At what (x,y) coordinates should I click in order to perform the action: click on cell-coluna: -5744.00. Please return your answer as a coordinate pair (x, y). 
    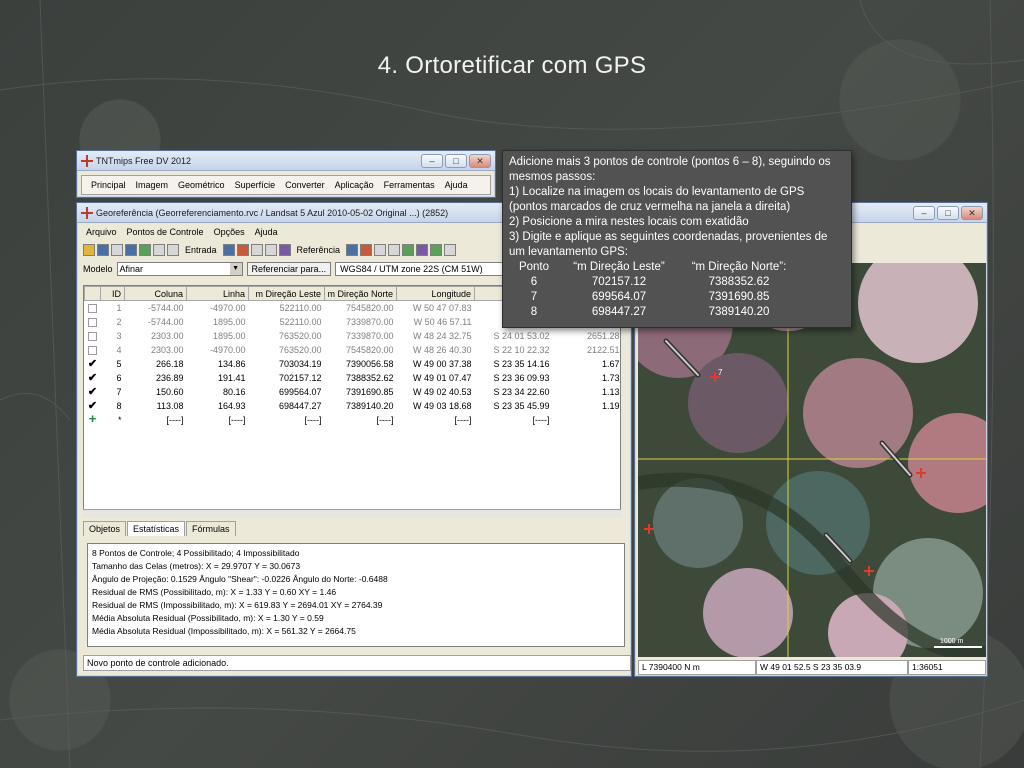
    Looking at the image, I should click on (156, 322).